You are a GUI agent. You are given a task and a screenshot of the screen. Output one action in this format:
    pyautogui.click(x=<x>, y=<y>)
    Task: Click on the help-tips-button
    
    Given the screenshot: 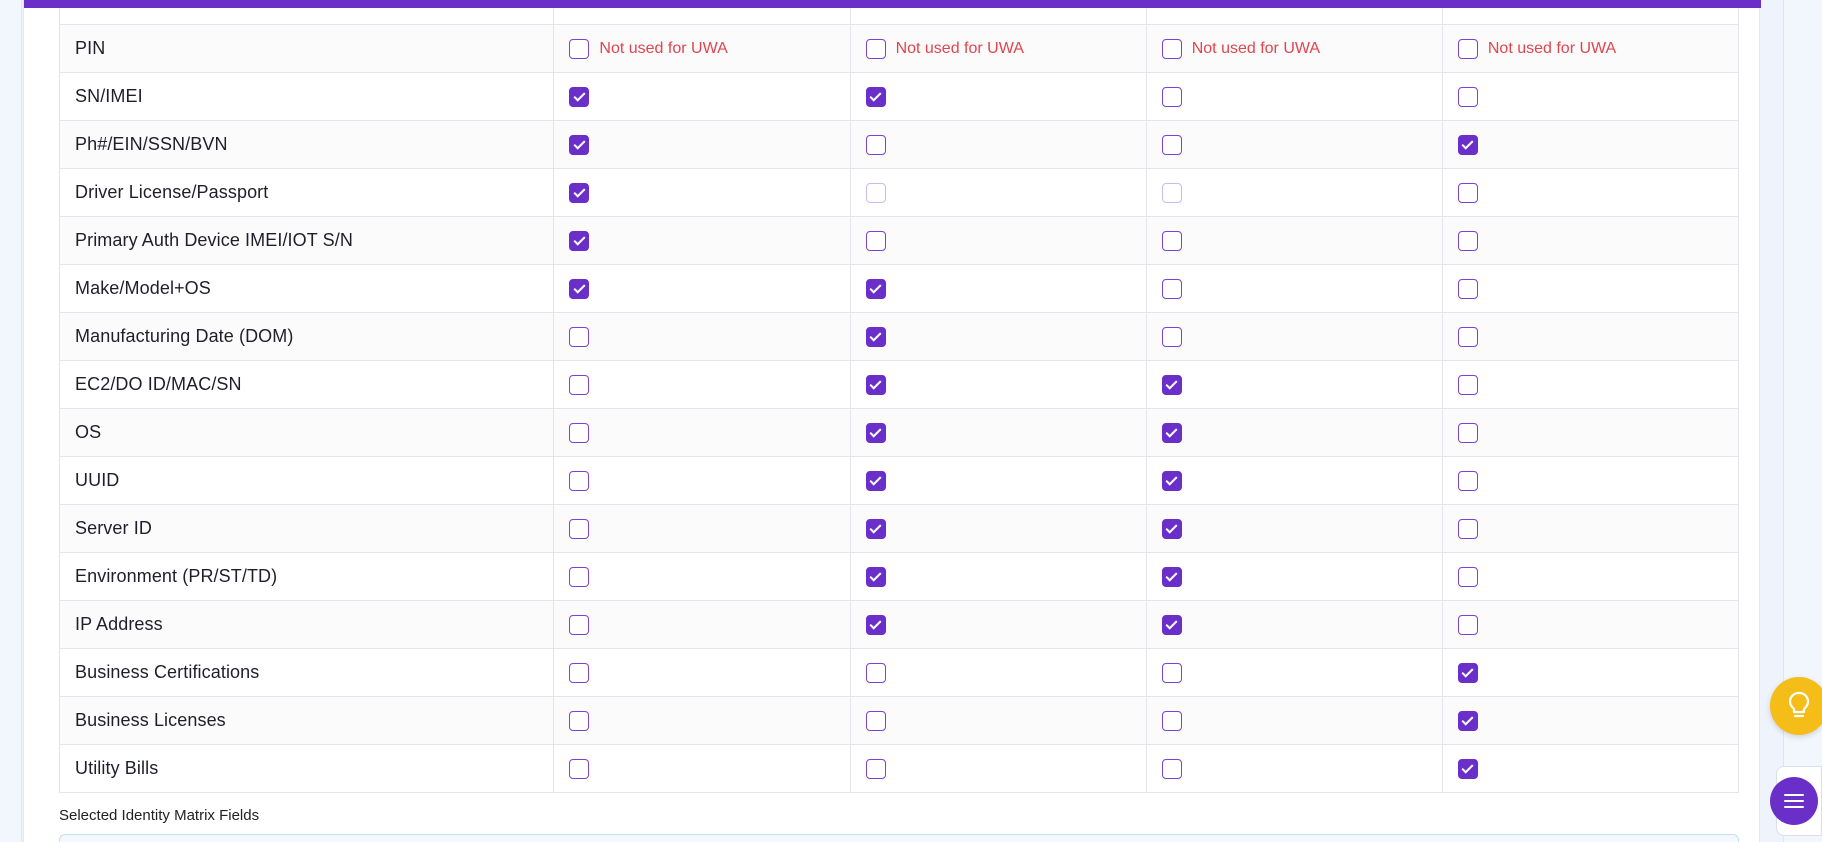 What is the action you would take?
    pyautogui.click(x=1796, y=706)
    